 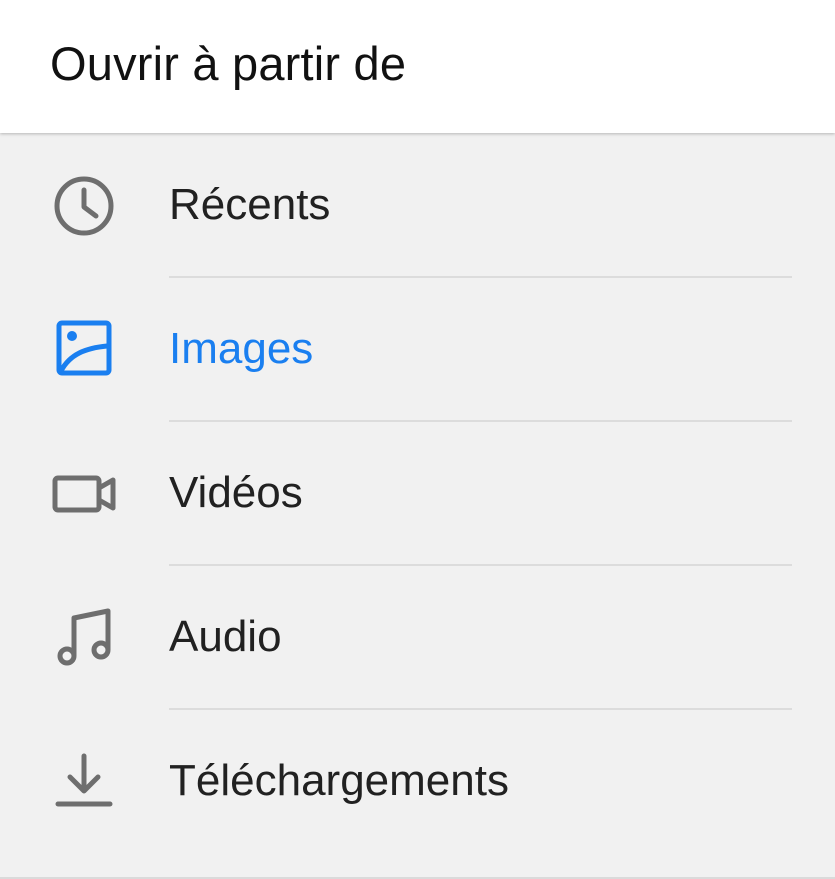 What do you see at coordinates (84, 350) in the screenshot?
I see `image-icon` at bounding box center [84, 350].